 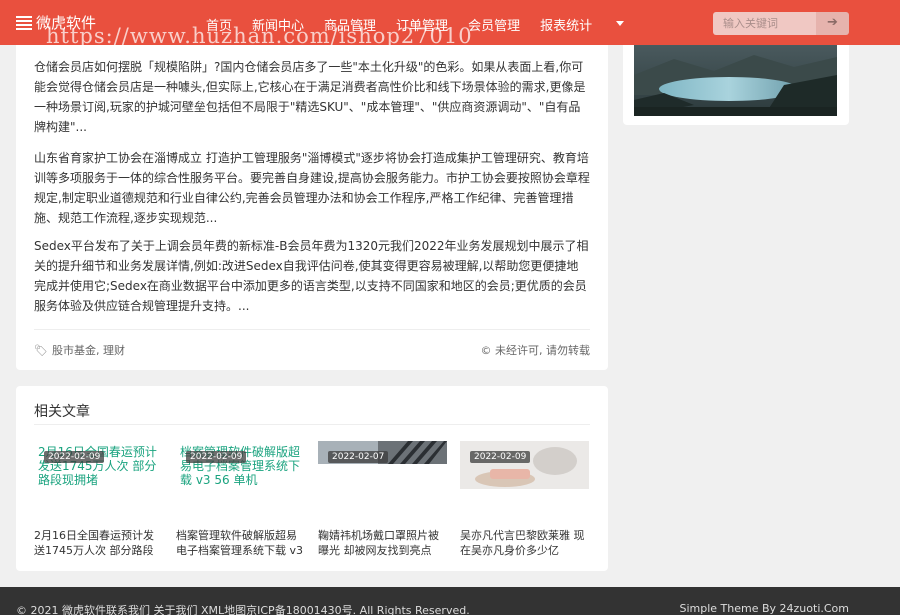 What do you see at coordinates (62, 412) in the screenshot?
I see `related-title: 相关文章` at bounding box center [62, 412].